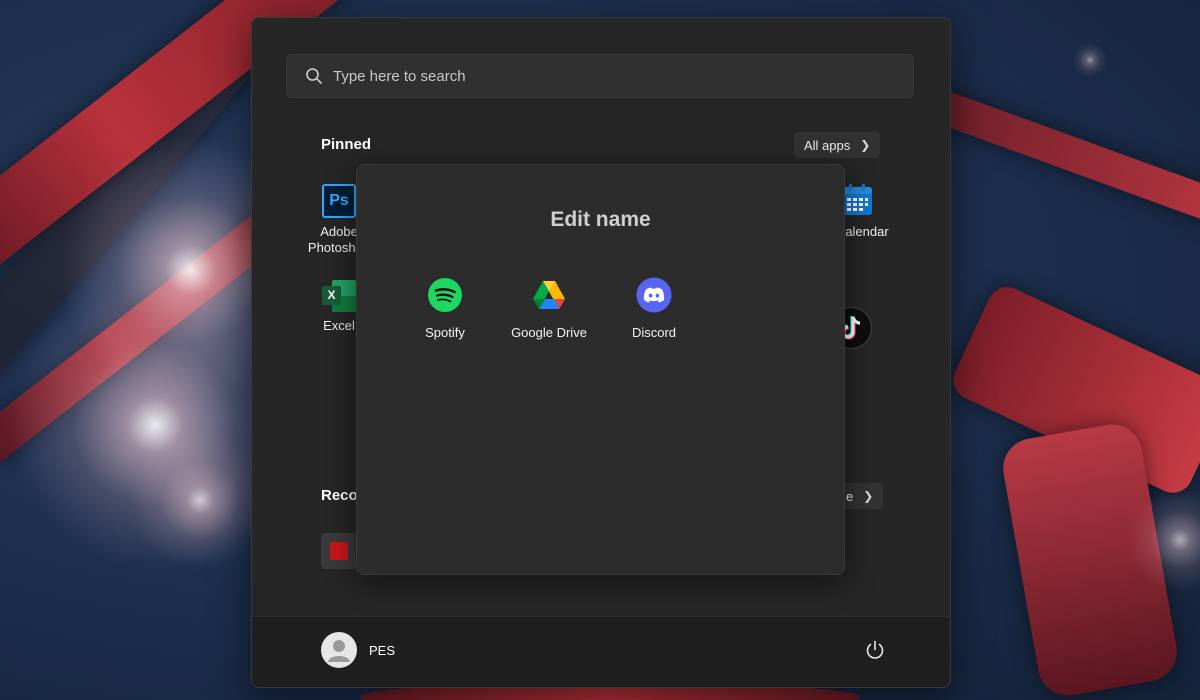 This screenshot has height=700, width=1200. I want to click on power-icon, so click(875, 650).